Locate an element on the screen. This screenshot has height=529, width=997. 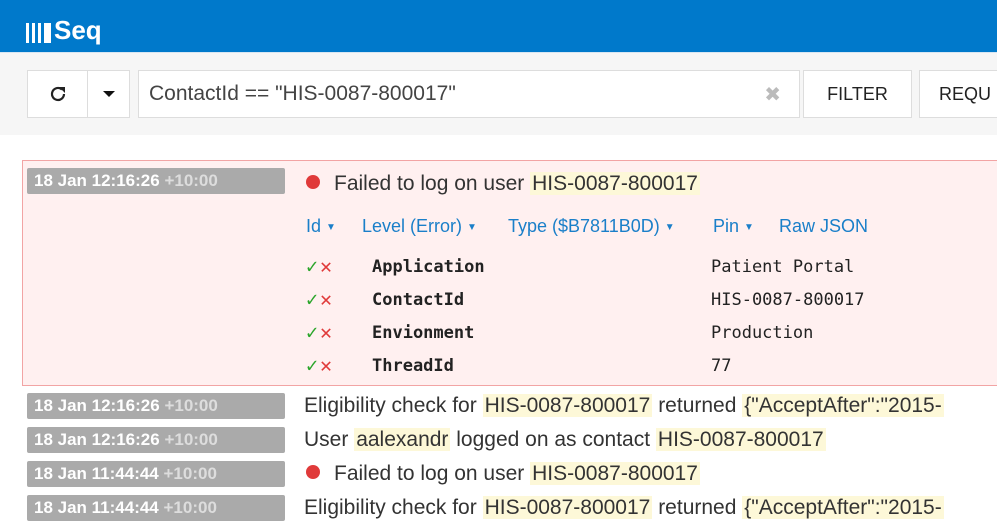
filter-label: FILTER is located at coordinates (857, 93).